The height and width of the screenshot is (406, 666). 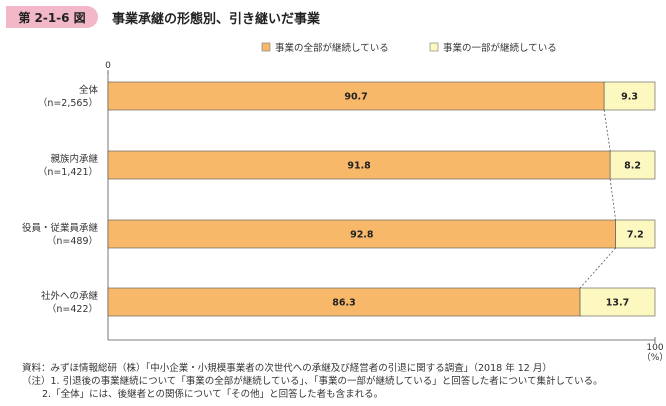 I want to click on bar-value-label: 86.3, so click(x=343, y=303).